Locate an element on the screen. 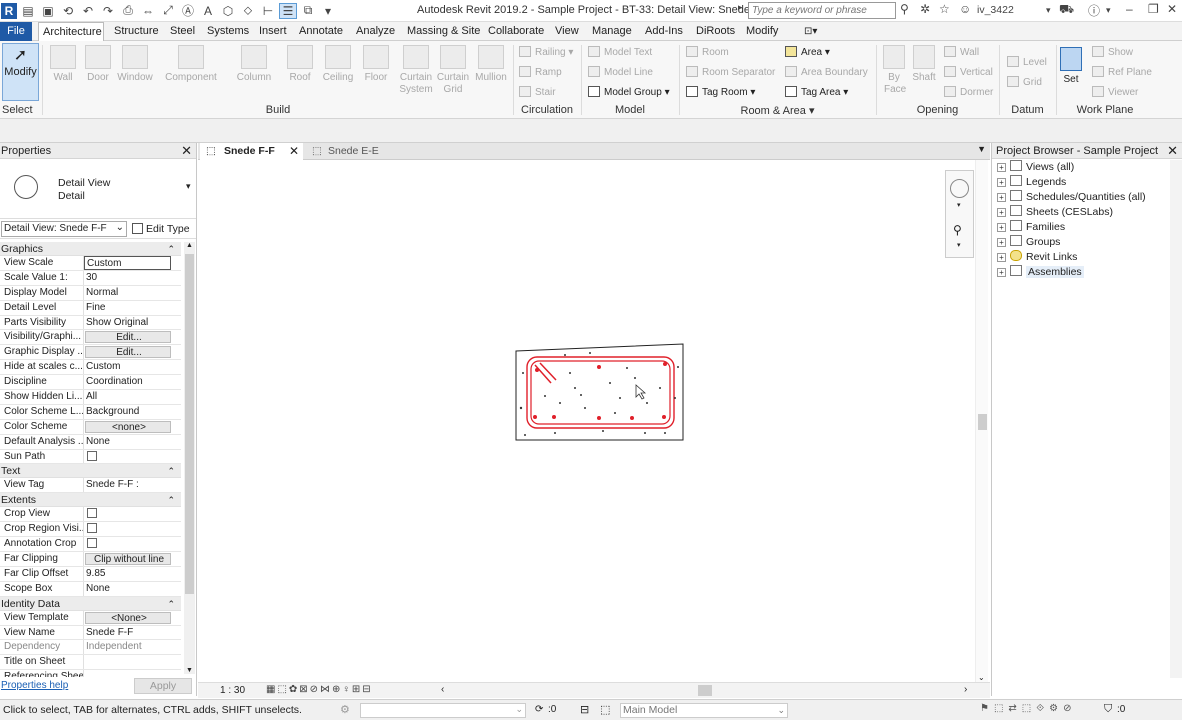 The image size is (1182, 720). show-work-plane-button: Show is located at coordinates (1112, 53).